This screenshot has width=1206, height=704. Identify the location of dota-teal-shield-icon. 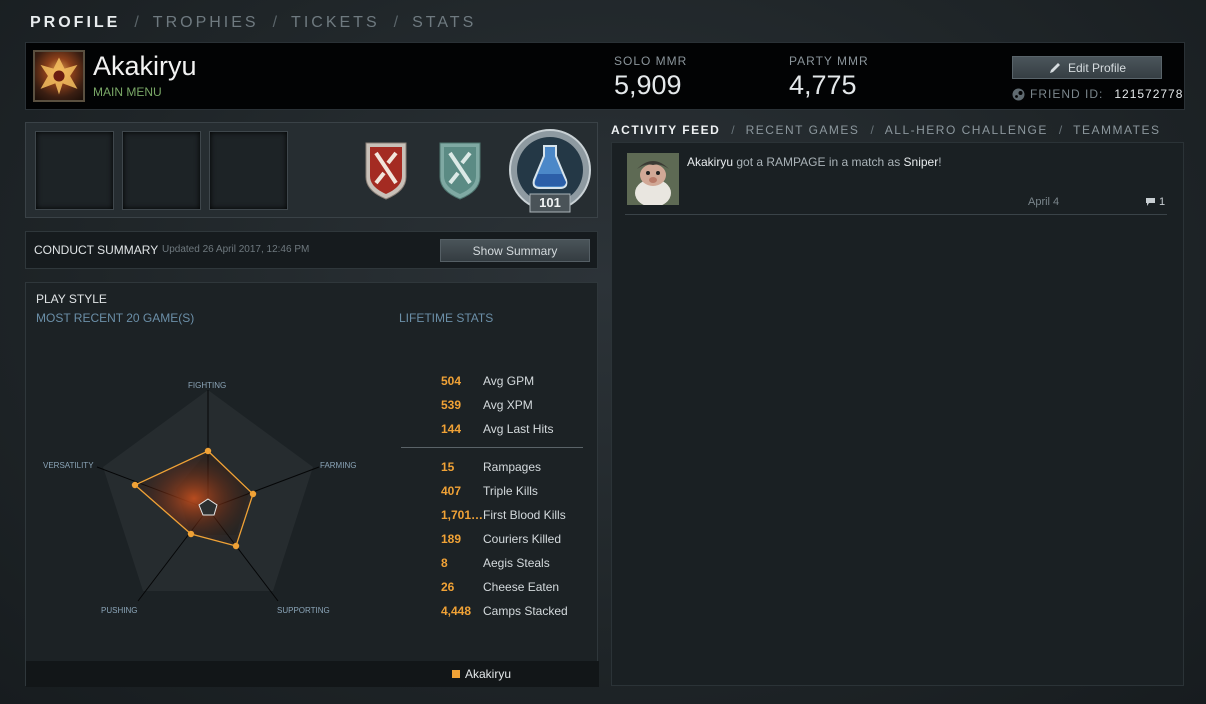
(460, 171).